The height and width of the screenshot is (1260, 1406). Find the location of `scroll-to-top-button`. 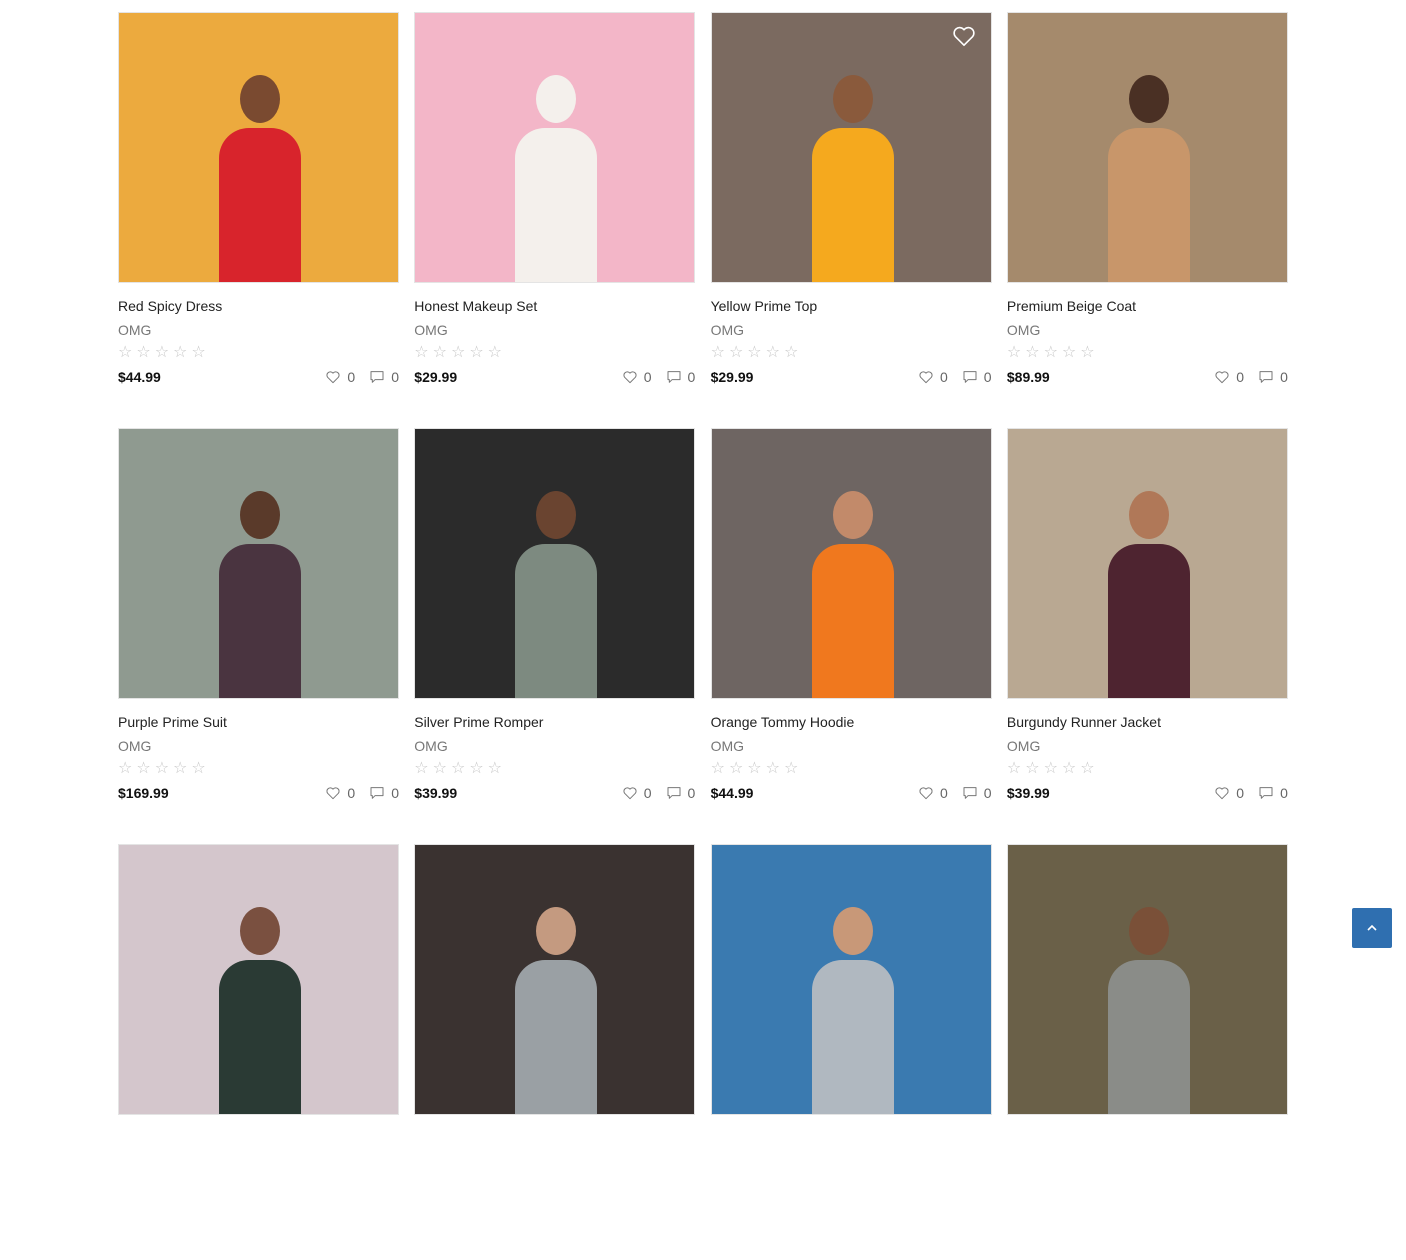

scroll-to-top-button is located at coordinates (1372, 928).